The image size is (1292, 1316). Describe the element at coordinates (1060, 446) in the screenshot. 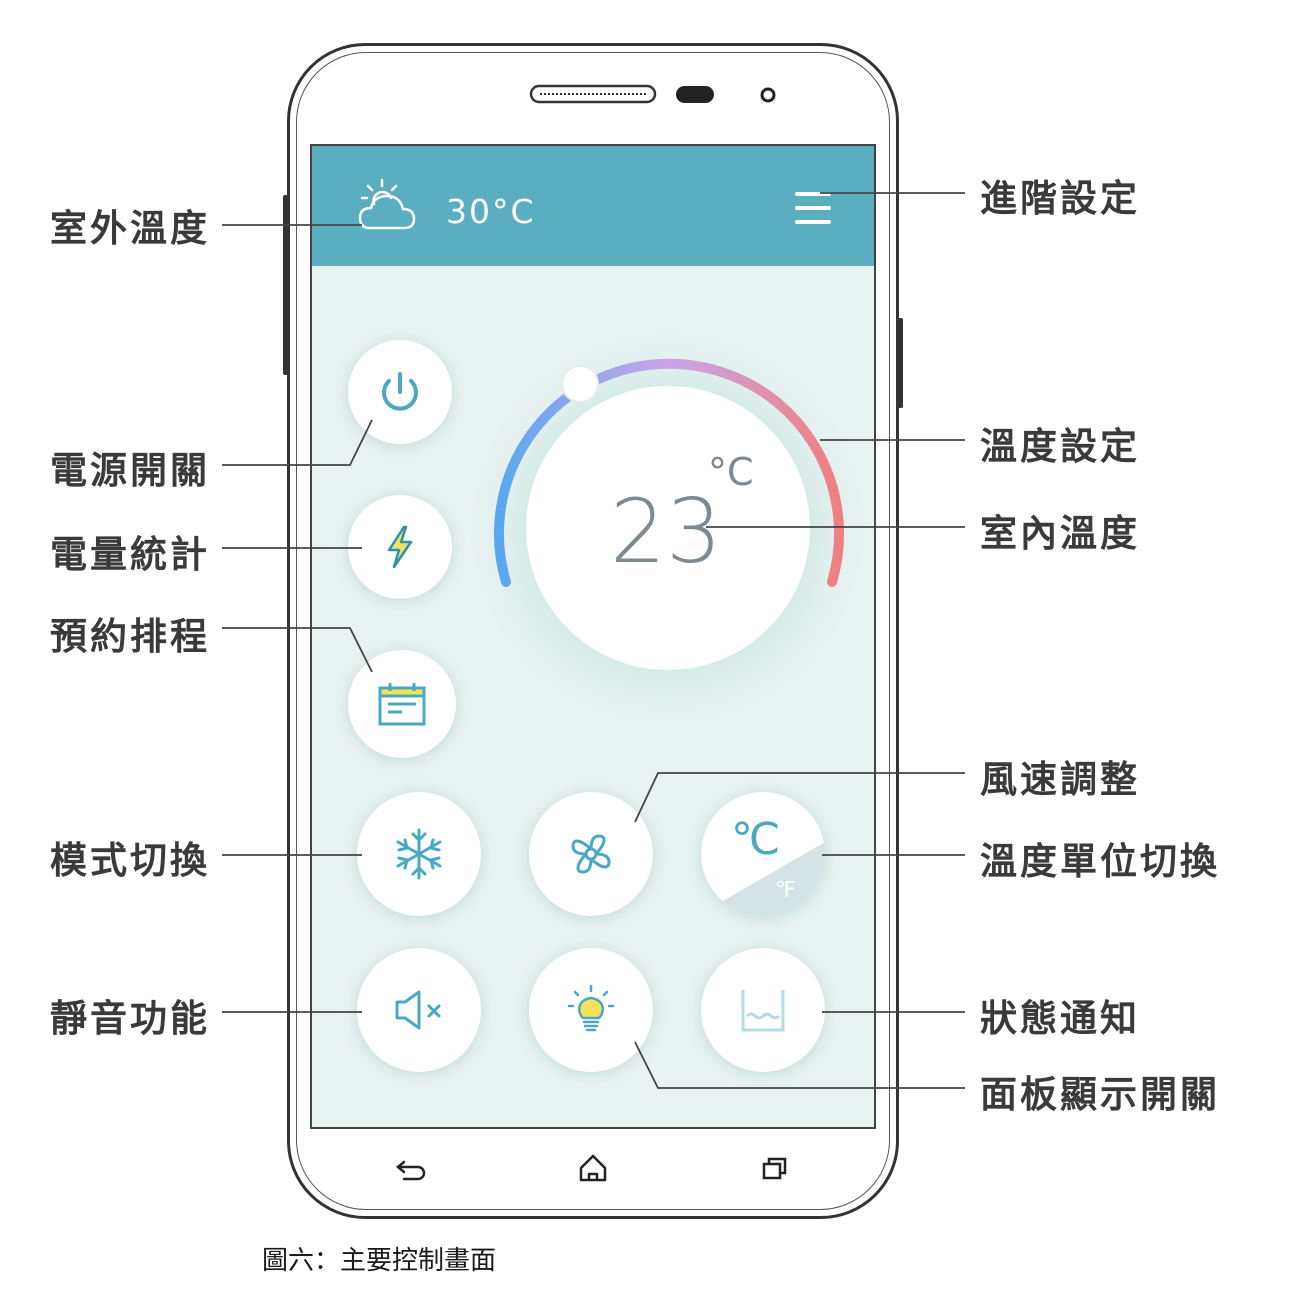

I see `label-temp-setting: 溫度設定` at that location.